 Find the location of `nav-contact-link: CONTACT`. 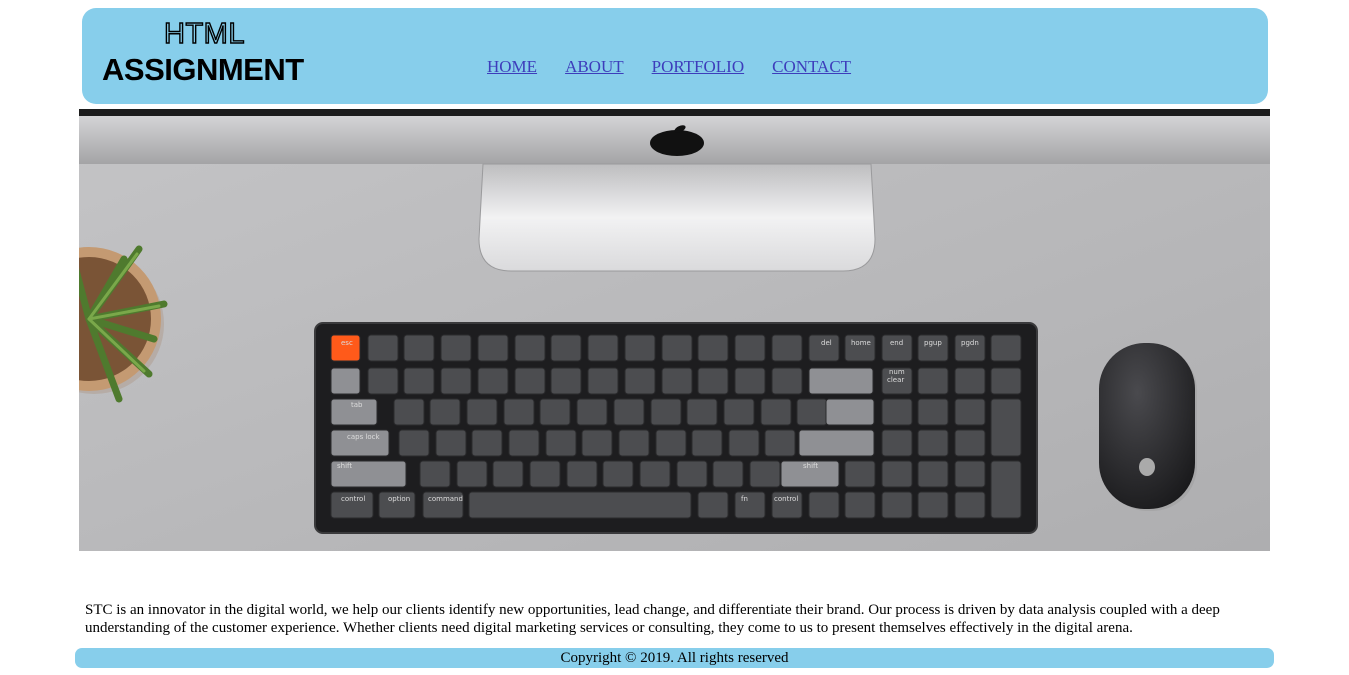

nav-contact-link: CONTACT is located at coordinates (811, 67).